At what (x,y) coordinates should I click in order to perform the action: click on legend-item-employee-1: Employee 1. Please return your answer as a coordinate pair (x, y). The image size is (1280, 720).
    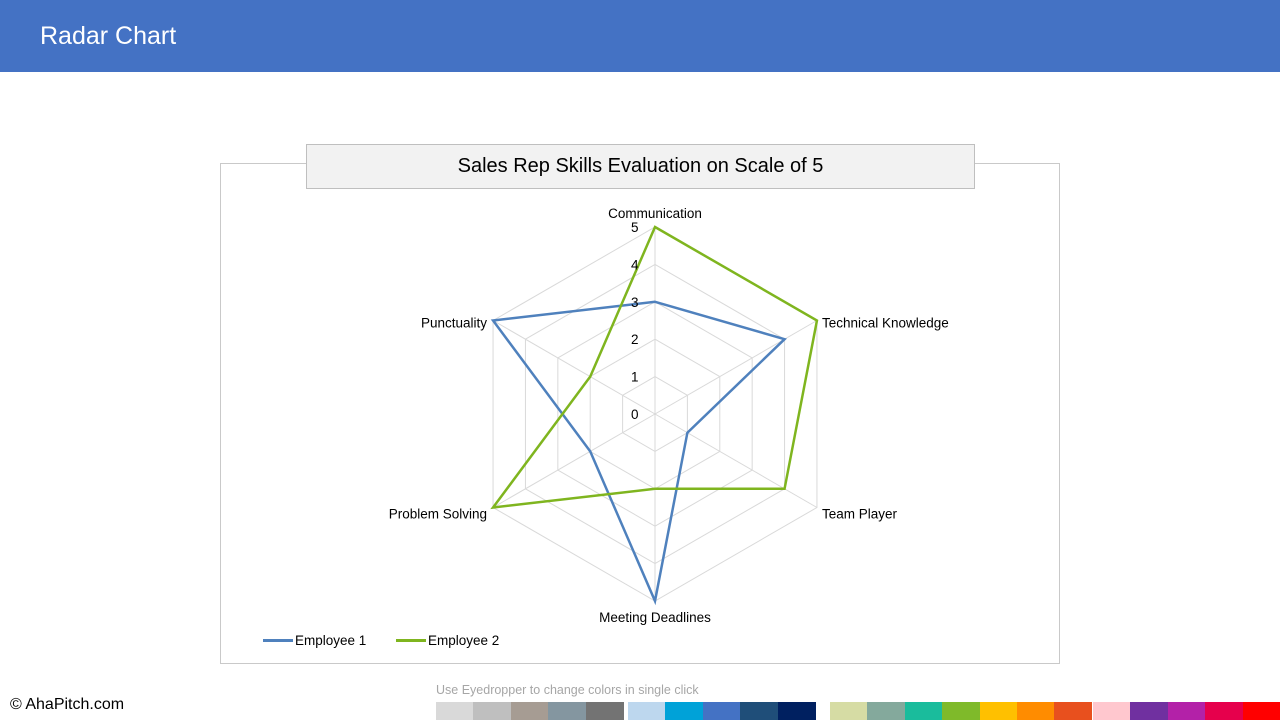
    Looking at the image, I should click on (314, 640).